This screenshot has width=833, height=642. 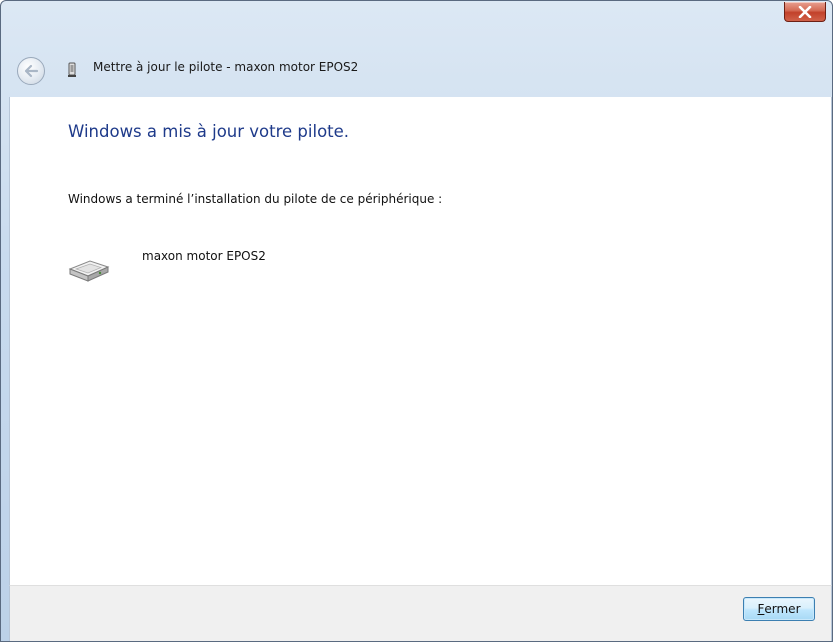 What do you see at coordinates (72, 69) in the screenshot?
I see `usb-device-icon` at bounding box center [72, 69].